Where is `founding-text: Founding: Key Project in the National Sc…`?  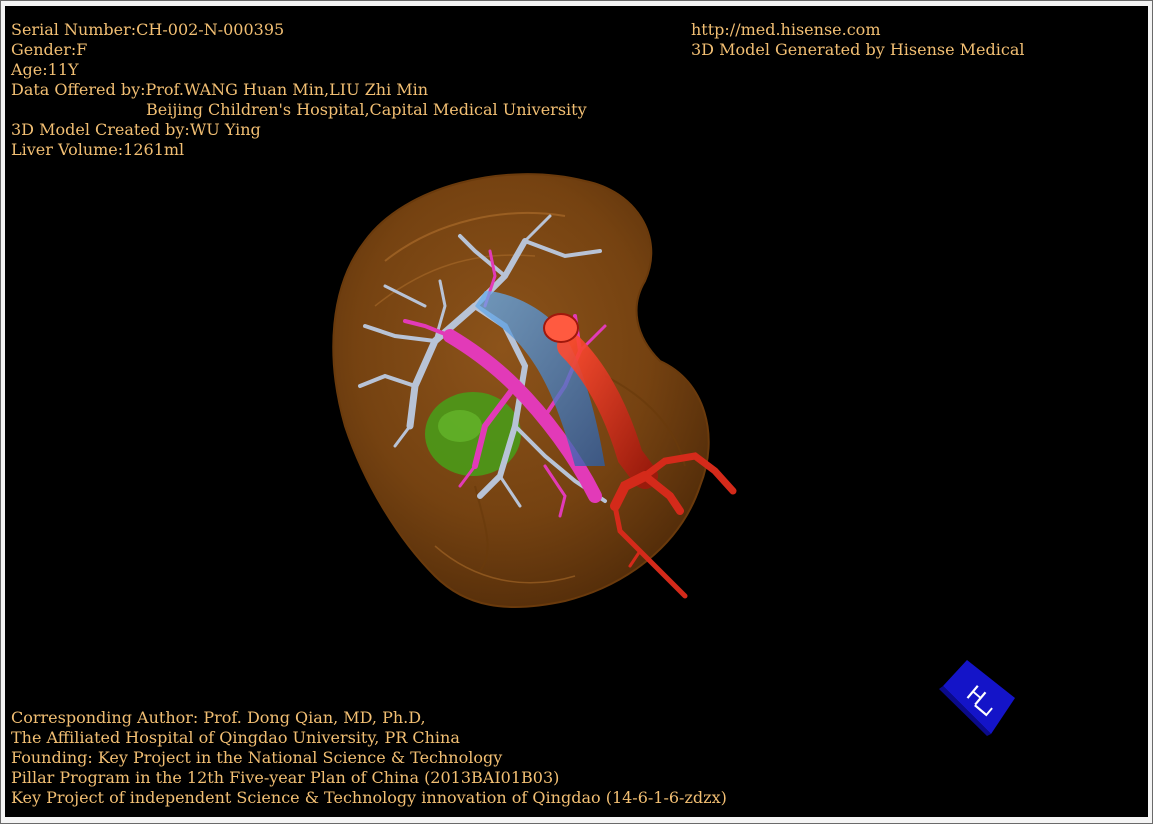 founding-text: Founding: Key Project in the National Sc… is located at coordinates (257, 757).